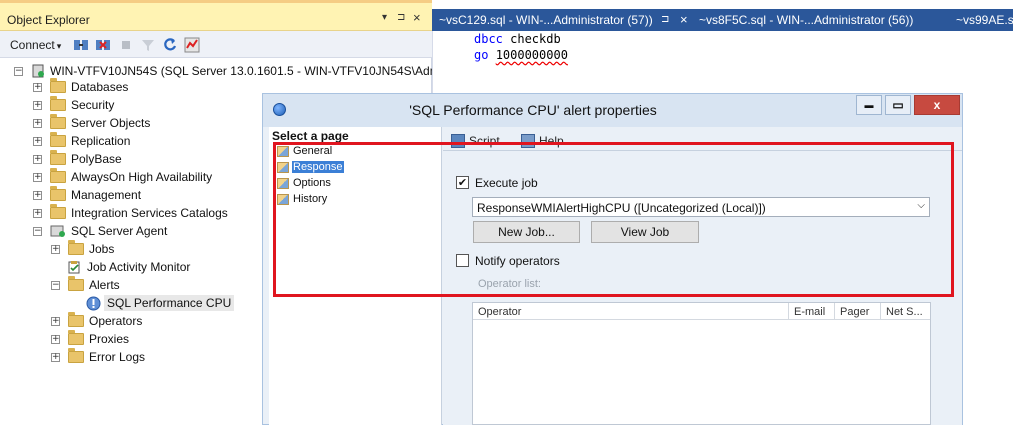  I want to click on tree-item-label: Operators, so click(116, 321).